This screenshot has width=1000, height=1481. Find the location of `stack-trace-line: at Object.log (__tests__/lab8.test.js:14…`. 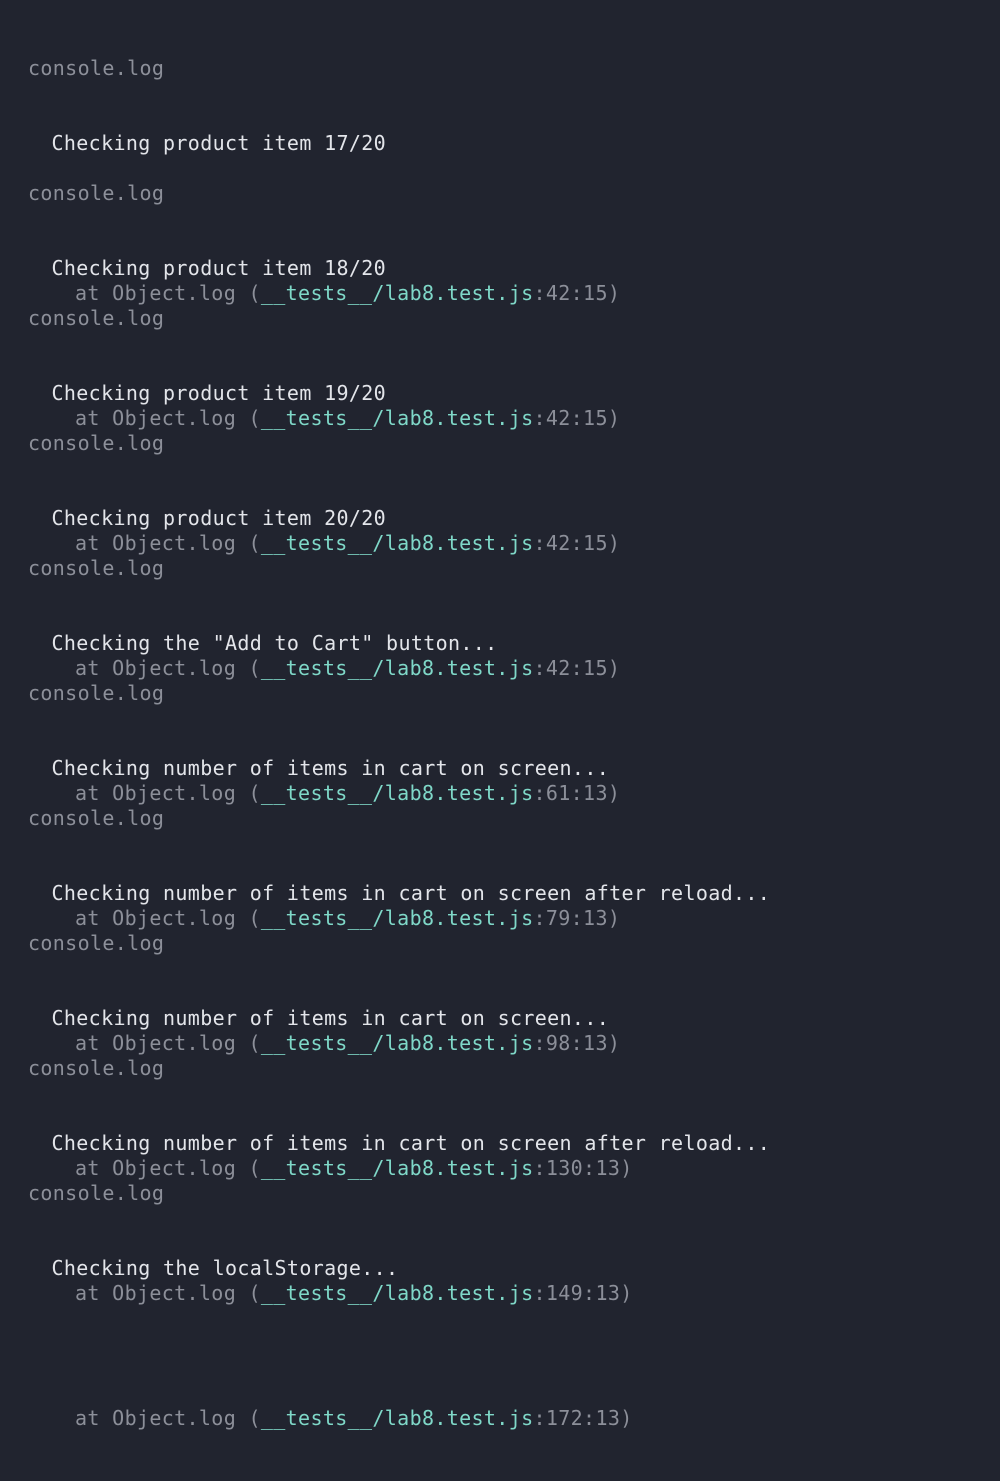

stack-trace-line: at Object.log (__tests__/lab8.test.js:14… is located at coordinates (514, 1293).